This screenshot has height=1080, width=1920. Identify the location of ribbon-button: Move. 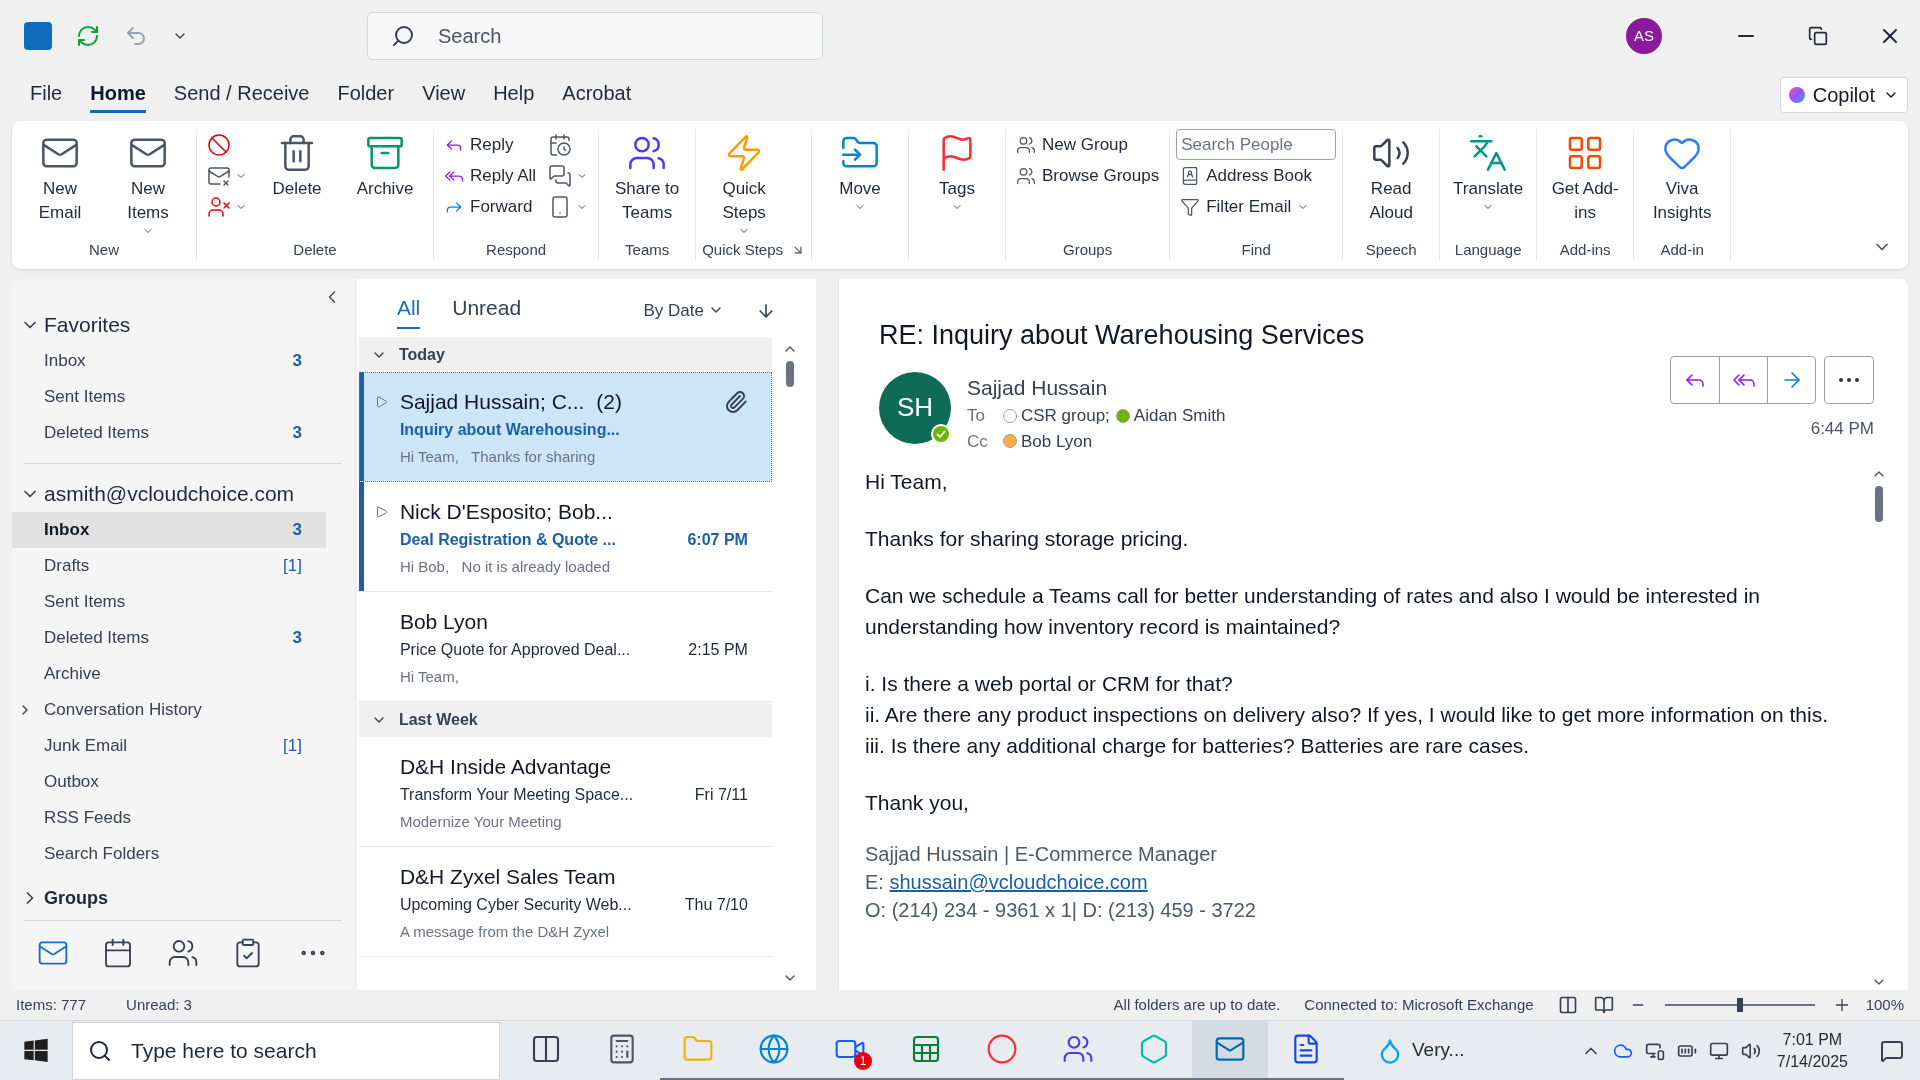
(860, 171).